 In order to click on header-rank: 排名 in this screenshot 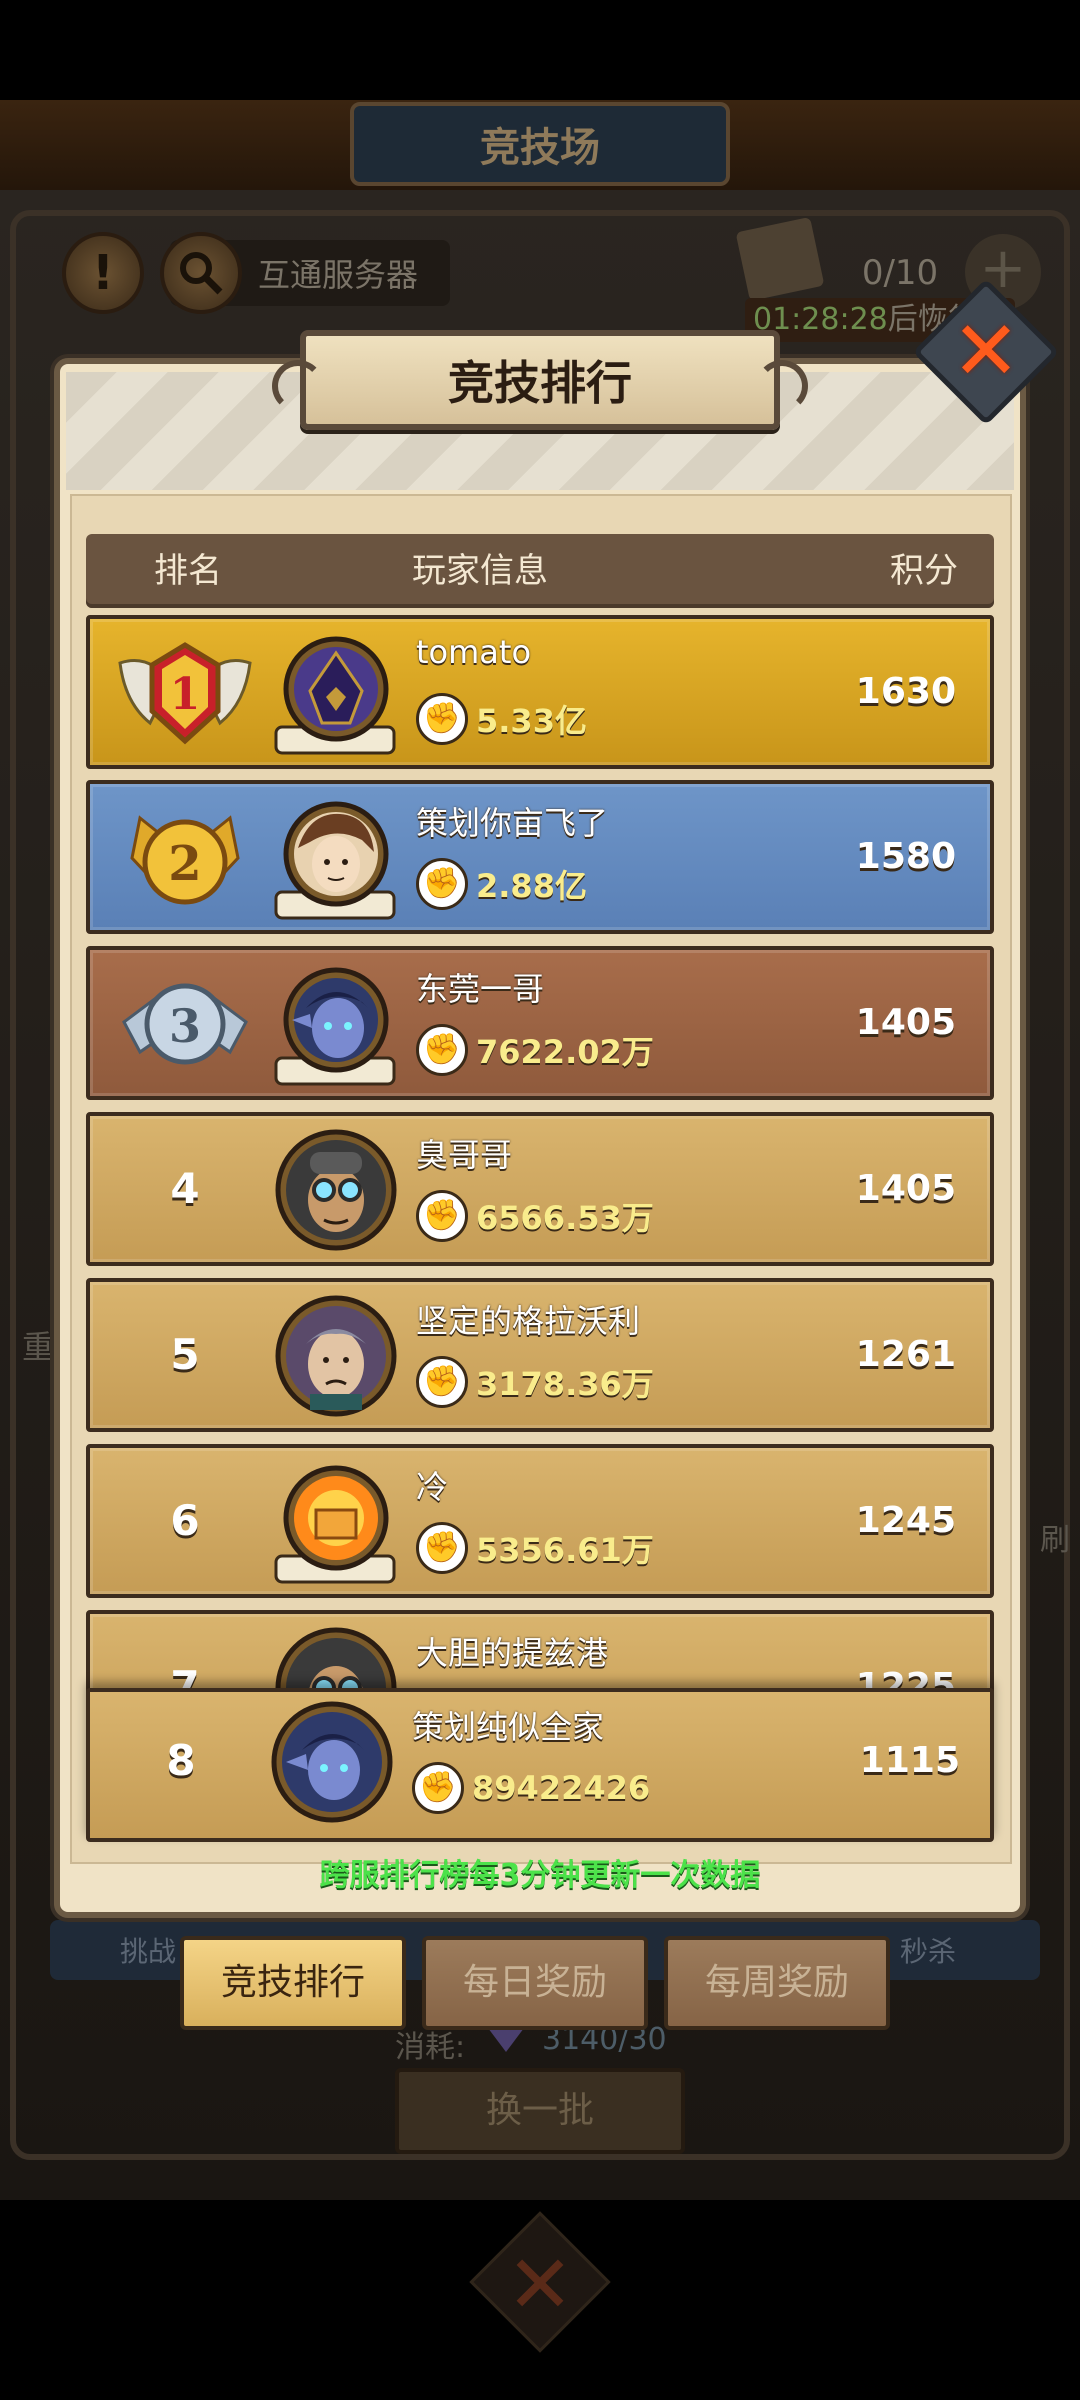, I will do `click(188, 571)`.